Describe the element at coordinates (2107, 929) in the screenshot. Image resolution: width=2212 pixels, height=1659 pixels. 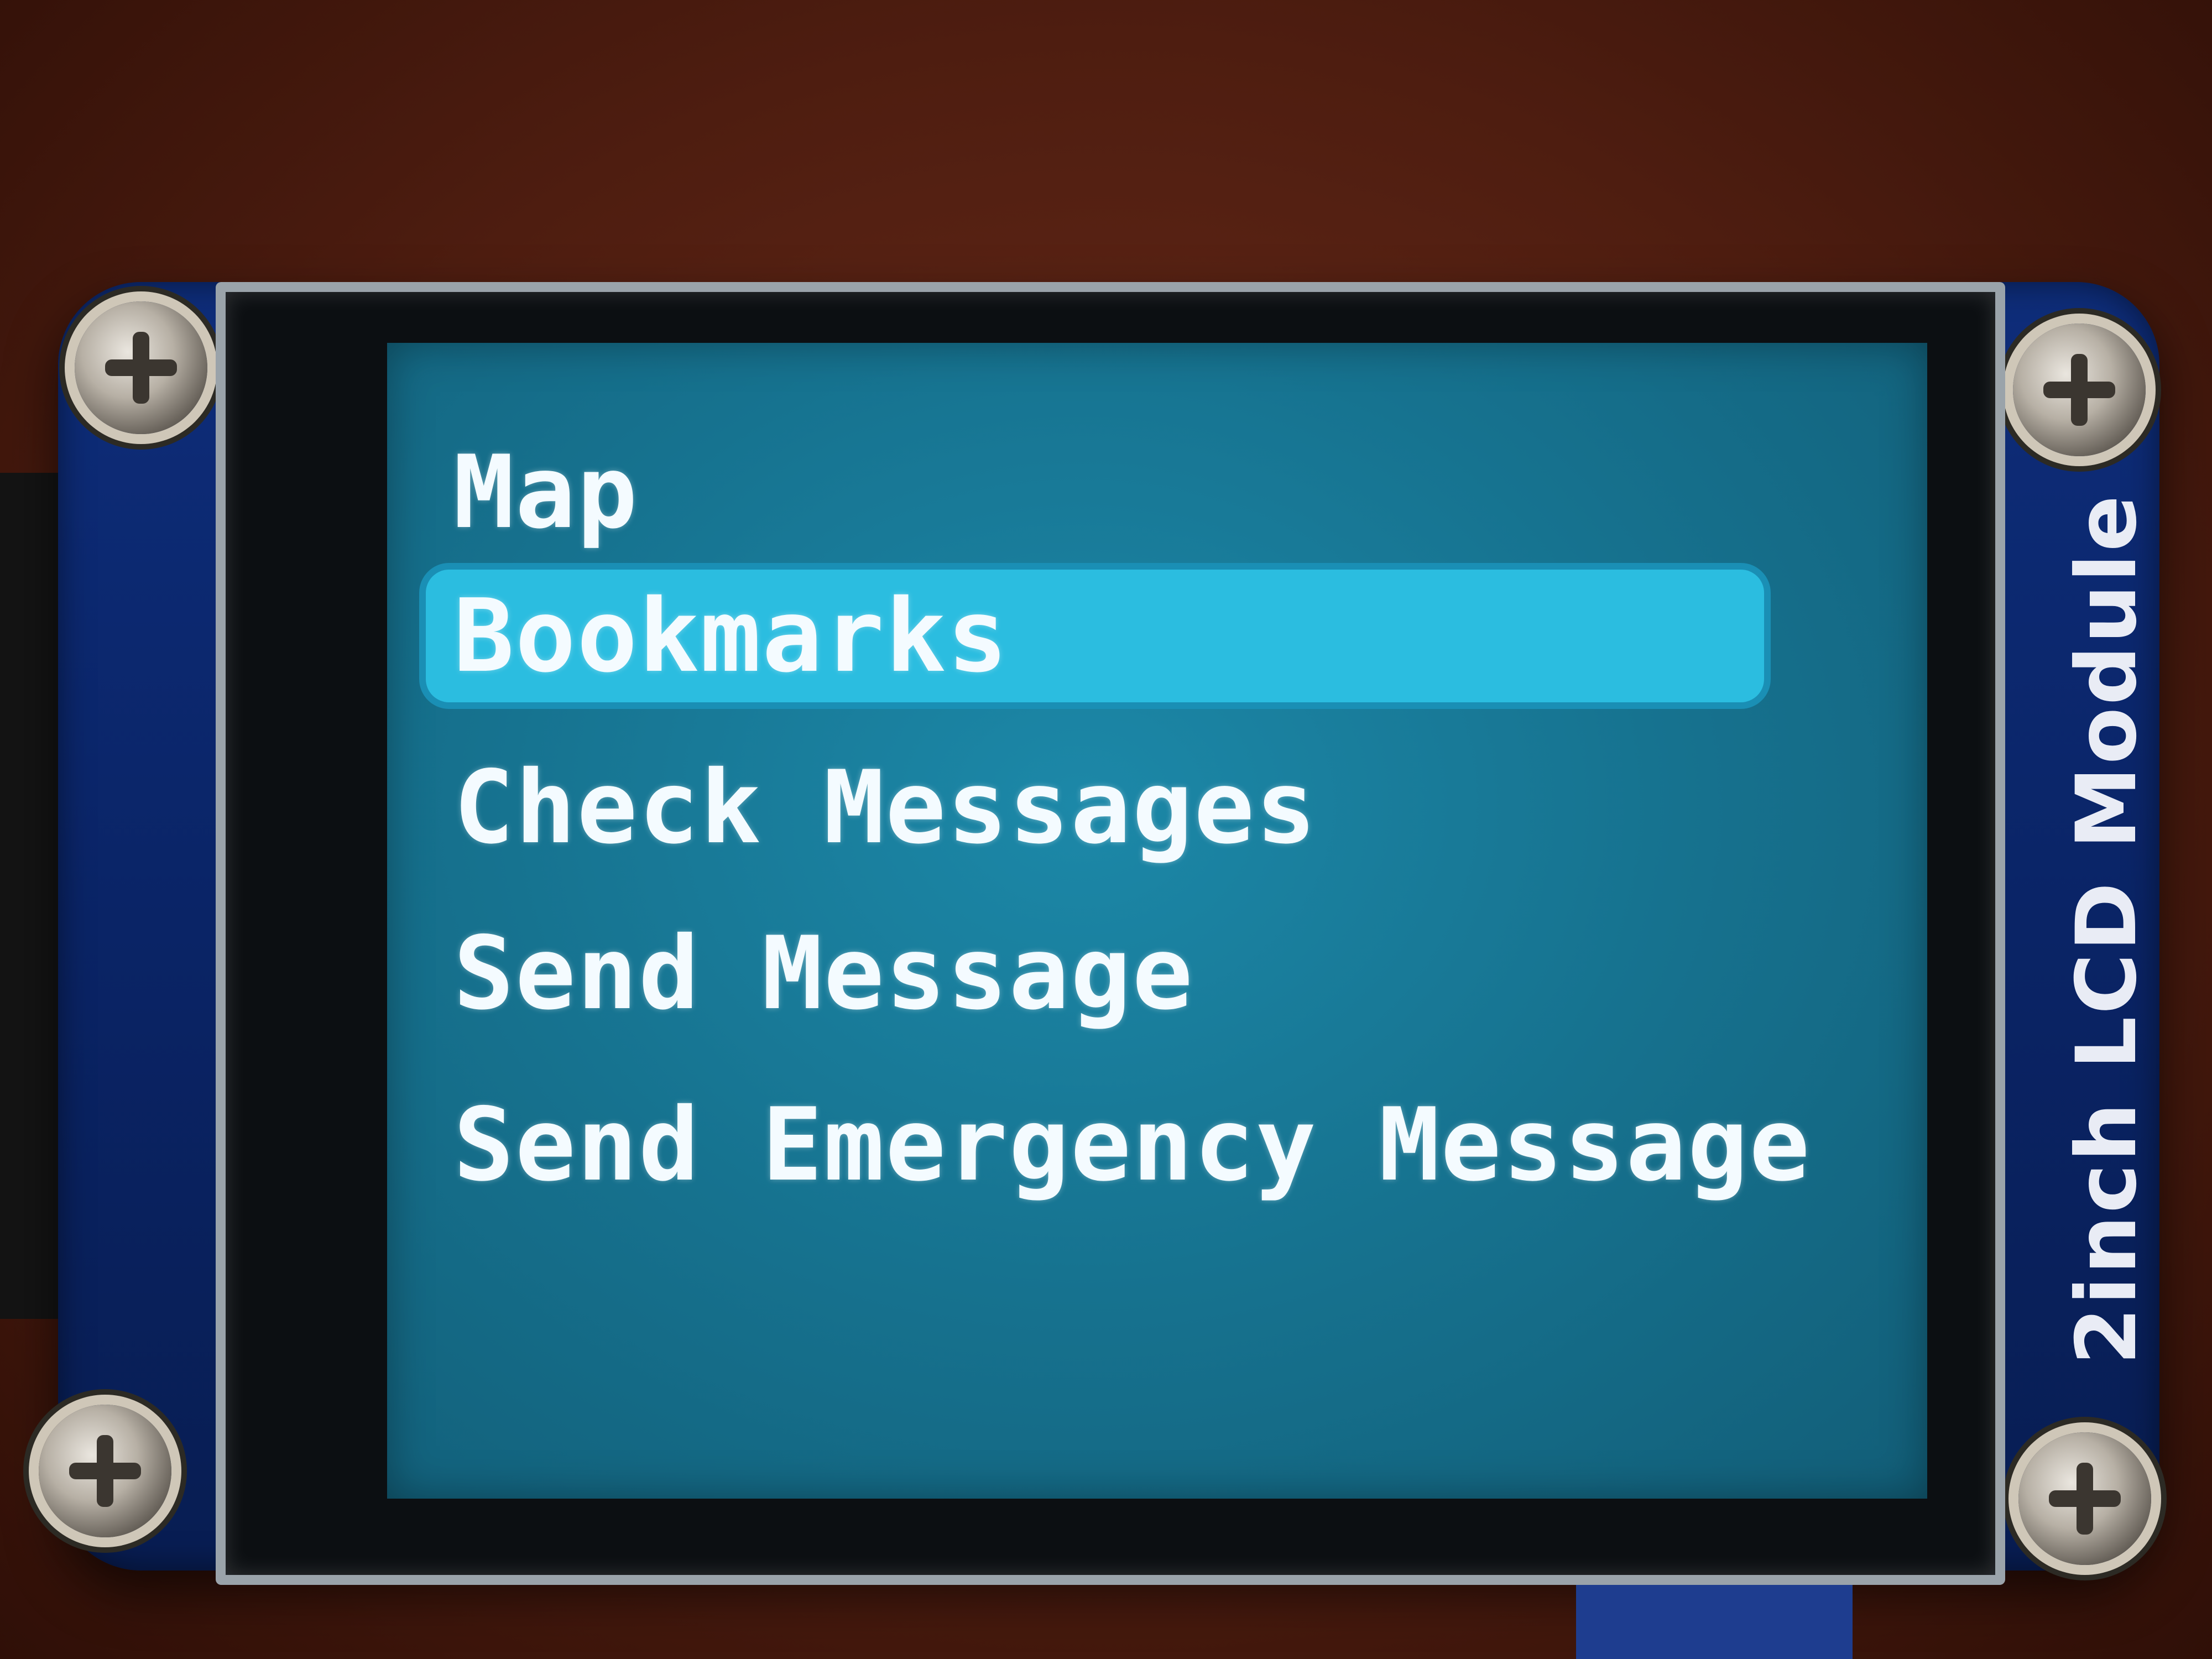
I see `module-label: 2inch LCD Module` at that location.